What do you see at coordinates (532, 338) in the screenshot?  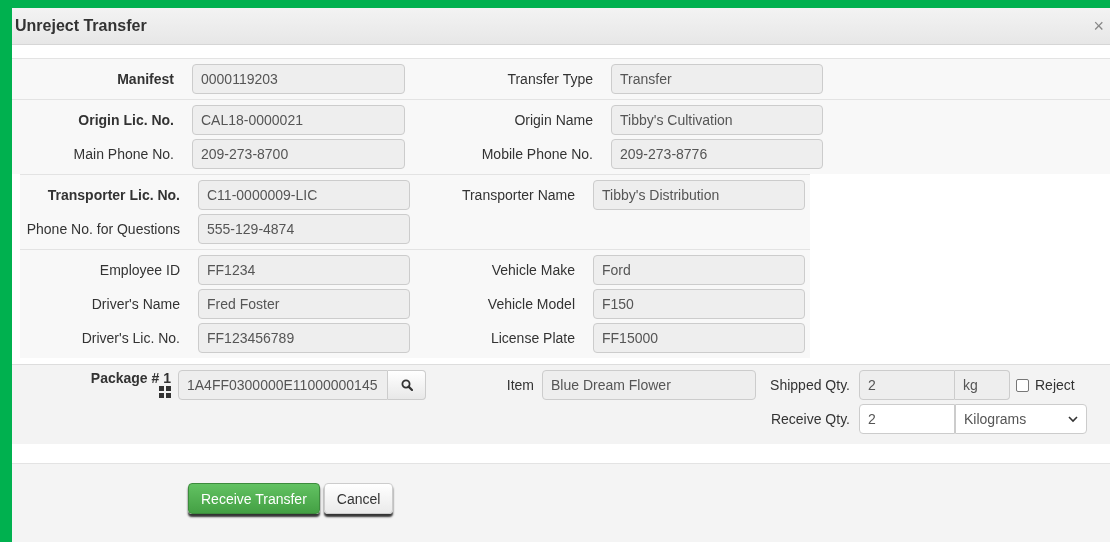 I see `field-label: License Plate` at bounding box center [532, 338].